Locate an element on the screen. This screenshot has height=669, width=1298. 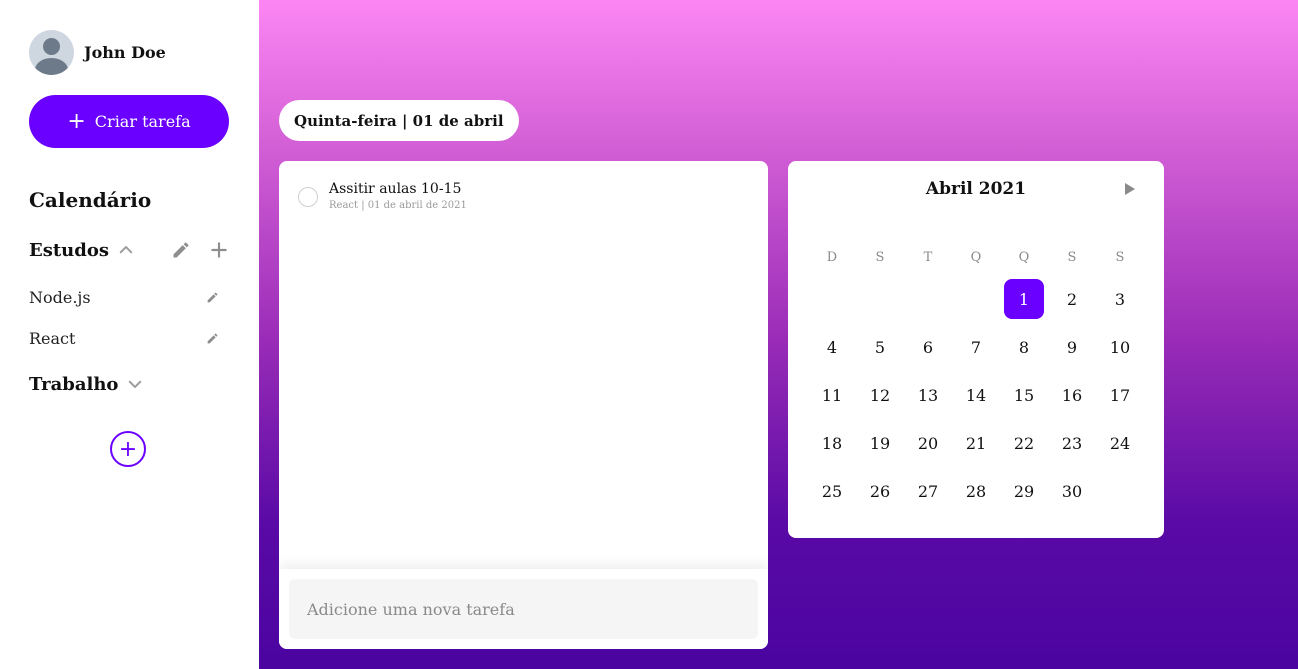
sidebar-item-label: React is located at coordinates (52, 338).